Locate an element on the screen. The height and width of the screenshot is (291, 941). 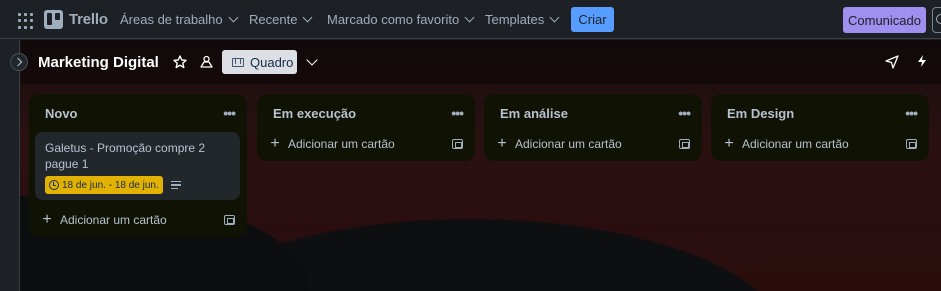
clock-icon is located at coordinates (54, 185).